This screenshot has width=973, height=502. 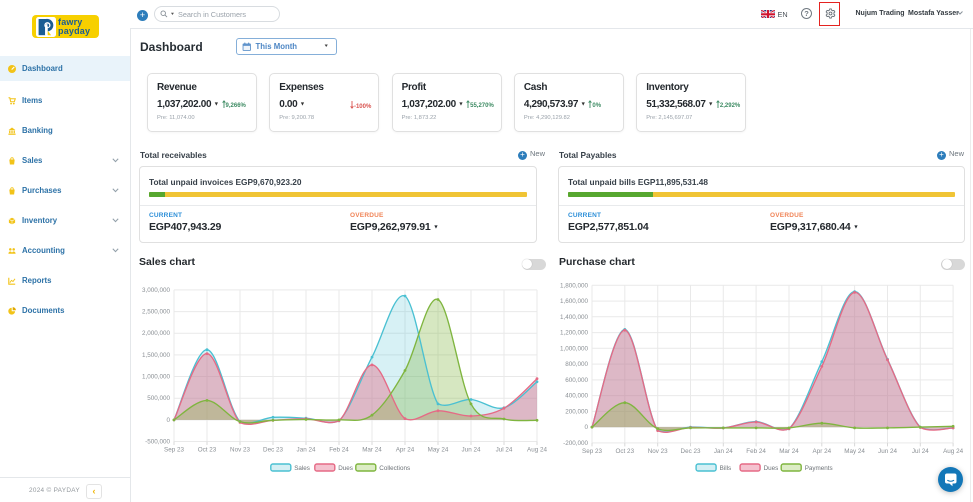 I want to click on svg-text: 600,000, so click(x=576, y=380).